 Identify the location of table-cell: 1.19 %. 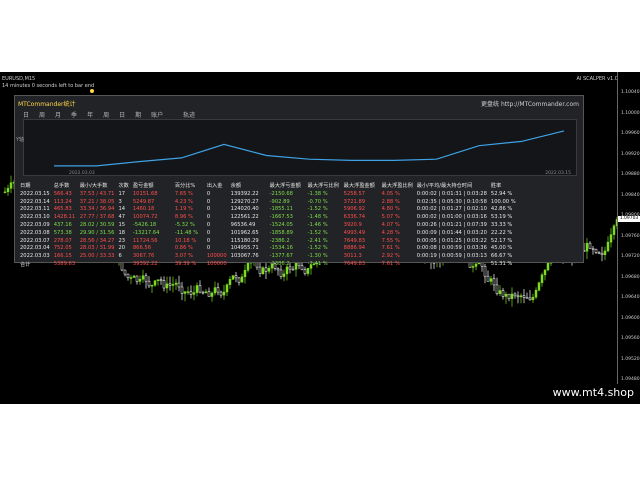
(183, 209).